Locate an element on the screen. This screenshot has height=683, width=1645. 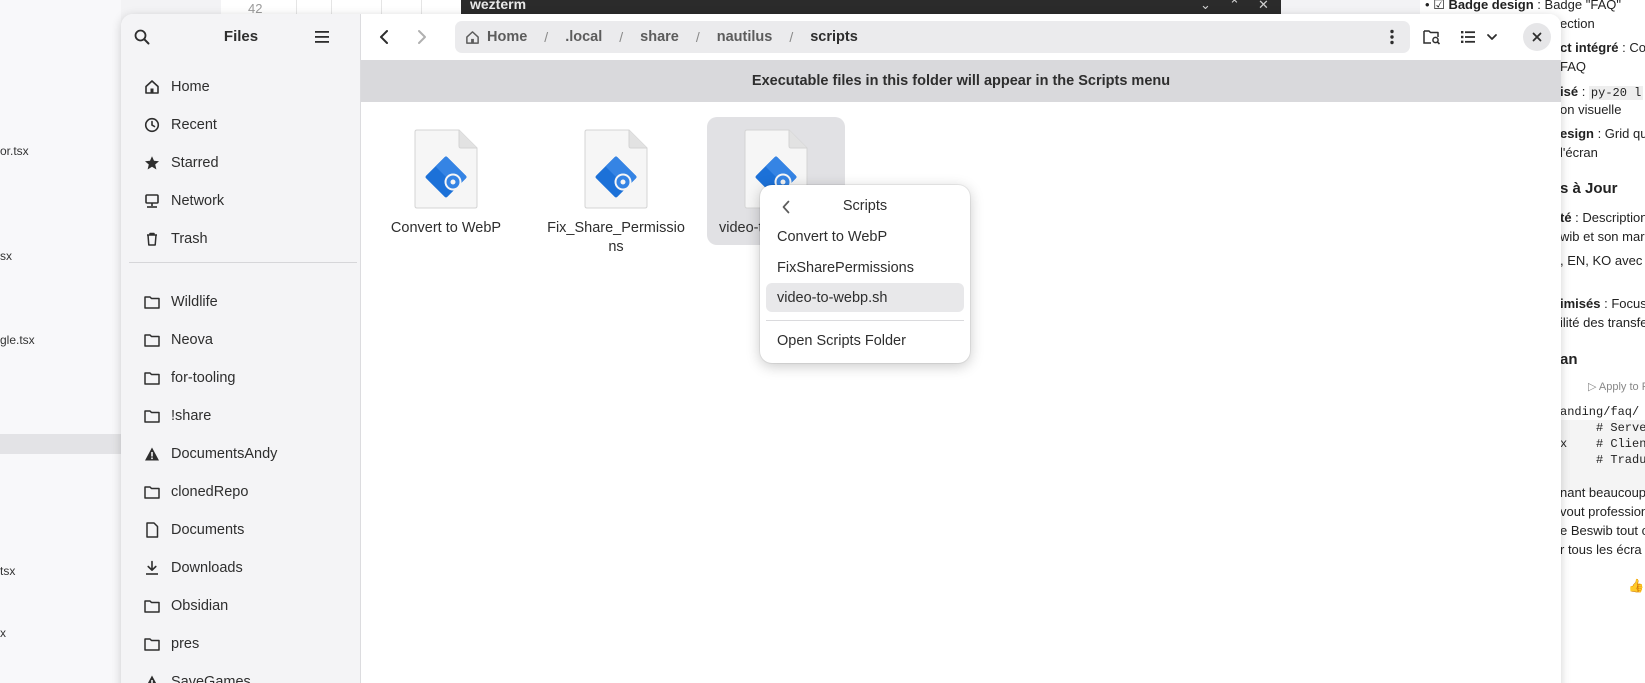
bg-text: , EN, KO avec c is located at coordinates (1602, 260).